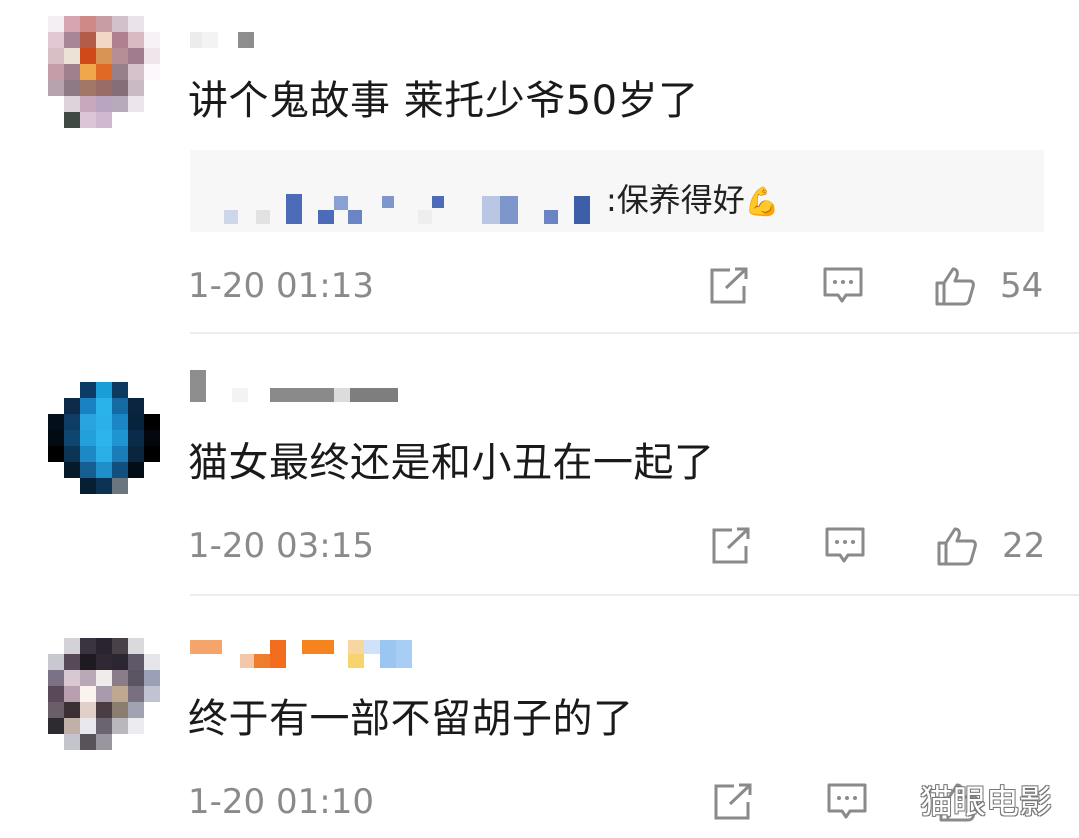 The image size is (1079, 838). What do you see at coordinates (618, 286) in the screenshot?
I see `comment-meta: 1-20 01:13 54` at bounding box center [618, 286].